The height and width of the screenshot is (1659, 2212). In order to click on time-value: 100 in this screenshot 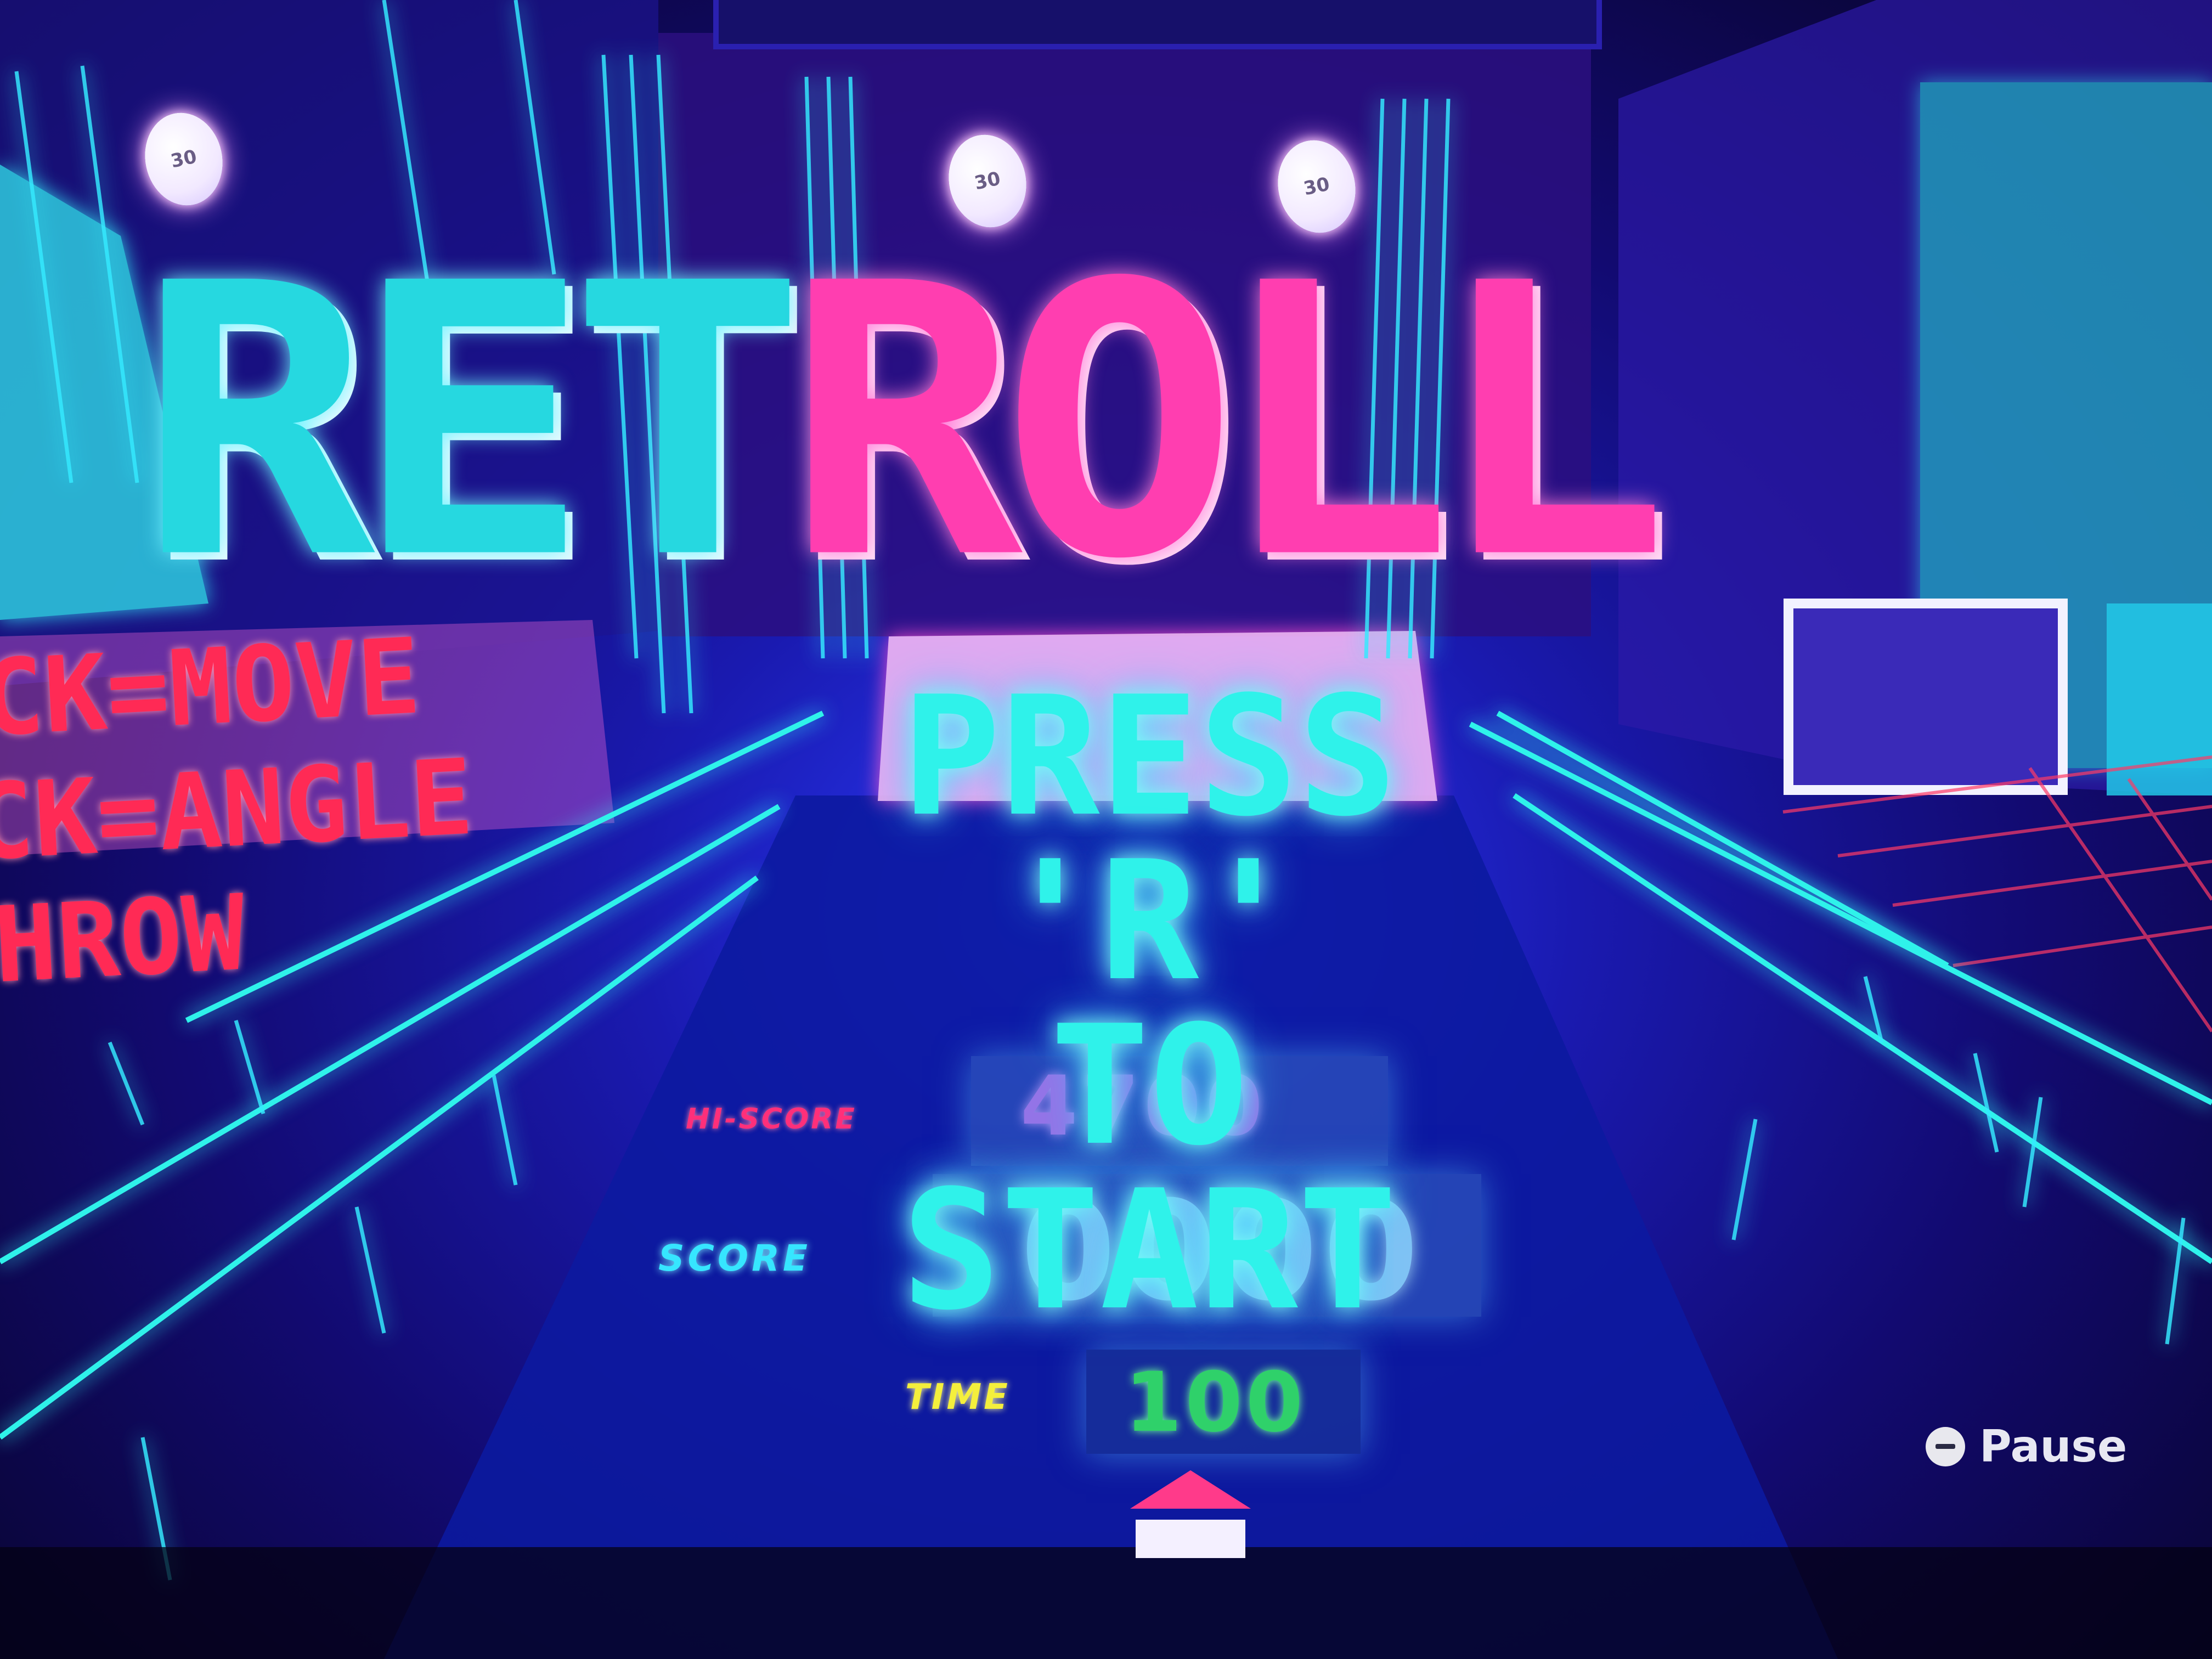, I will do `click(1216, 1403)`.